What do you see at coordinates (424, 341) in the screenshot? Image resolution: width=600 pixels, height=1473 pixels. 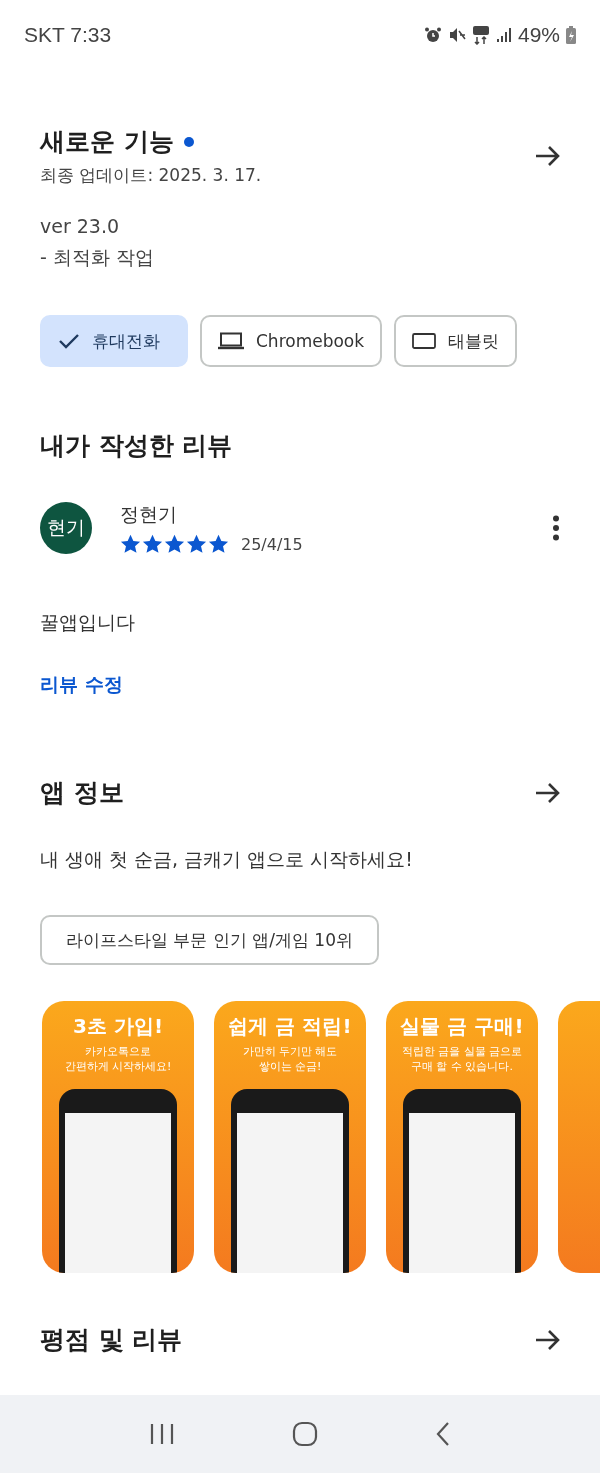 I see `tablet-icon` at bounding box center [424, 341].